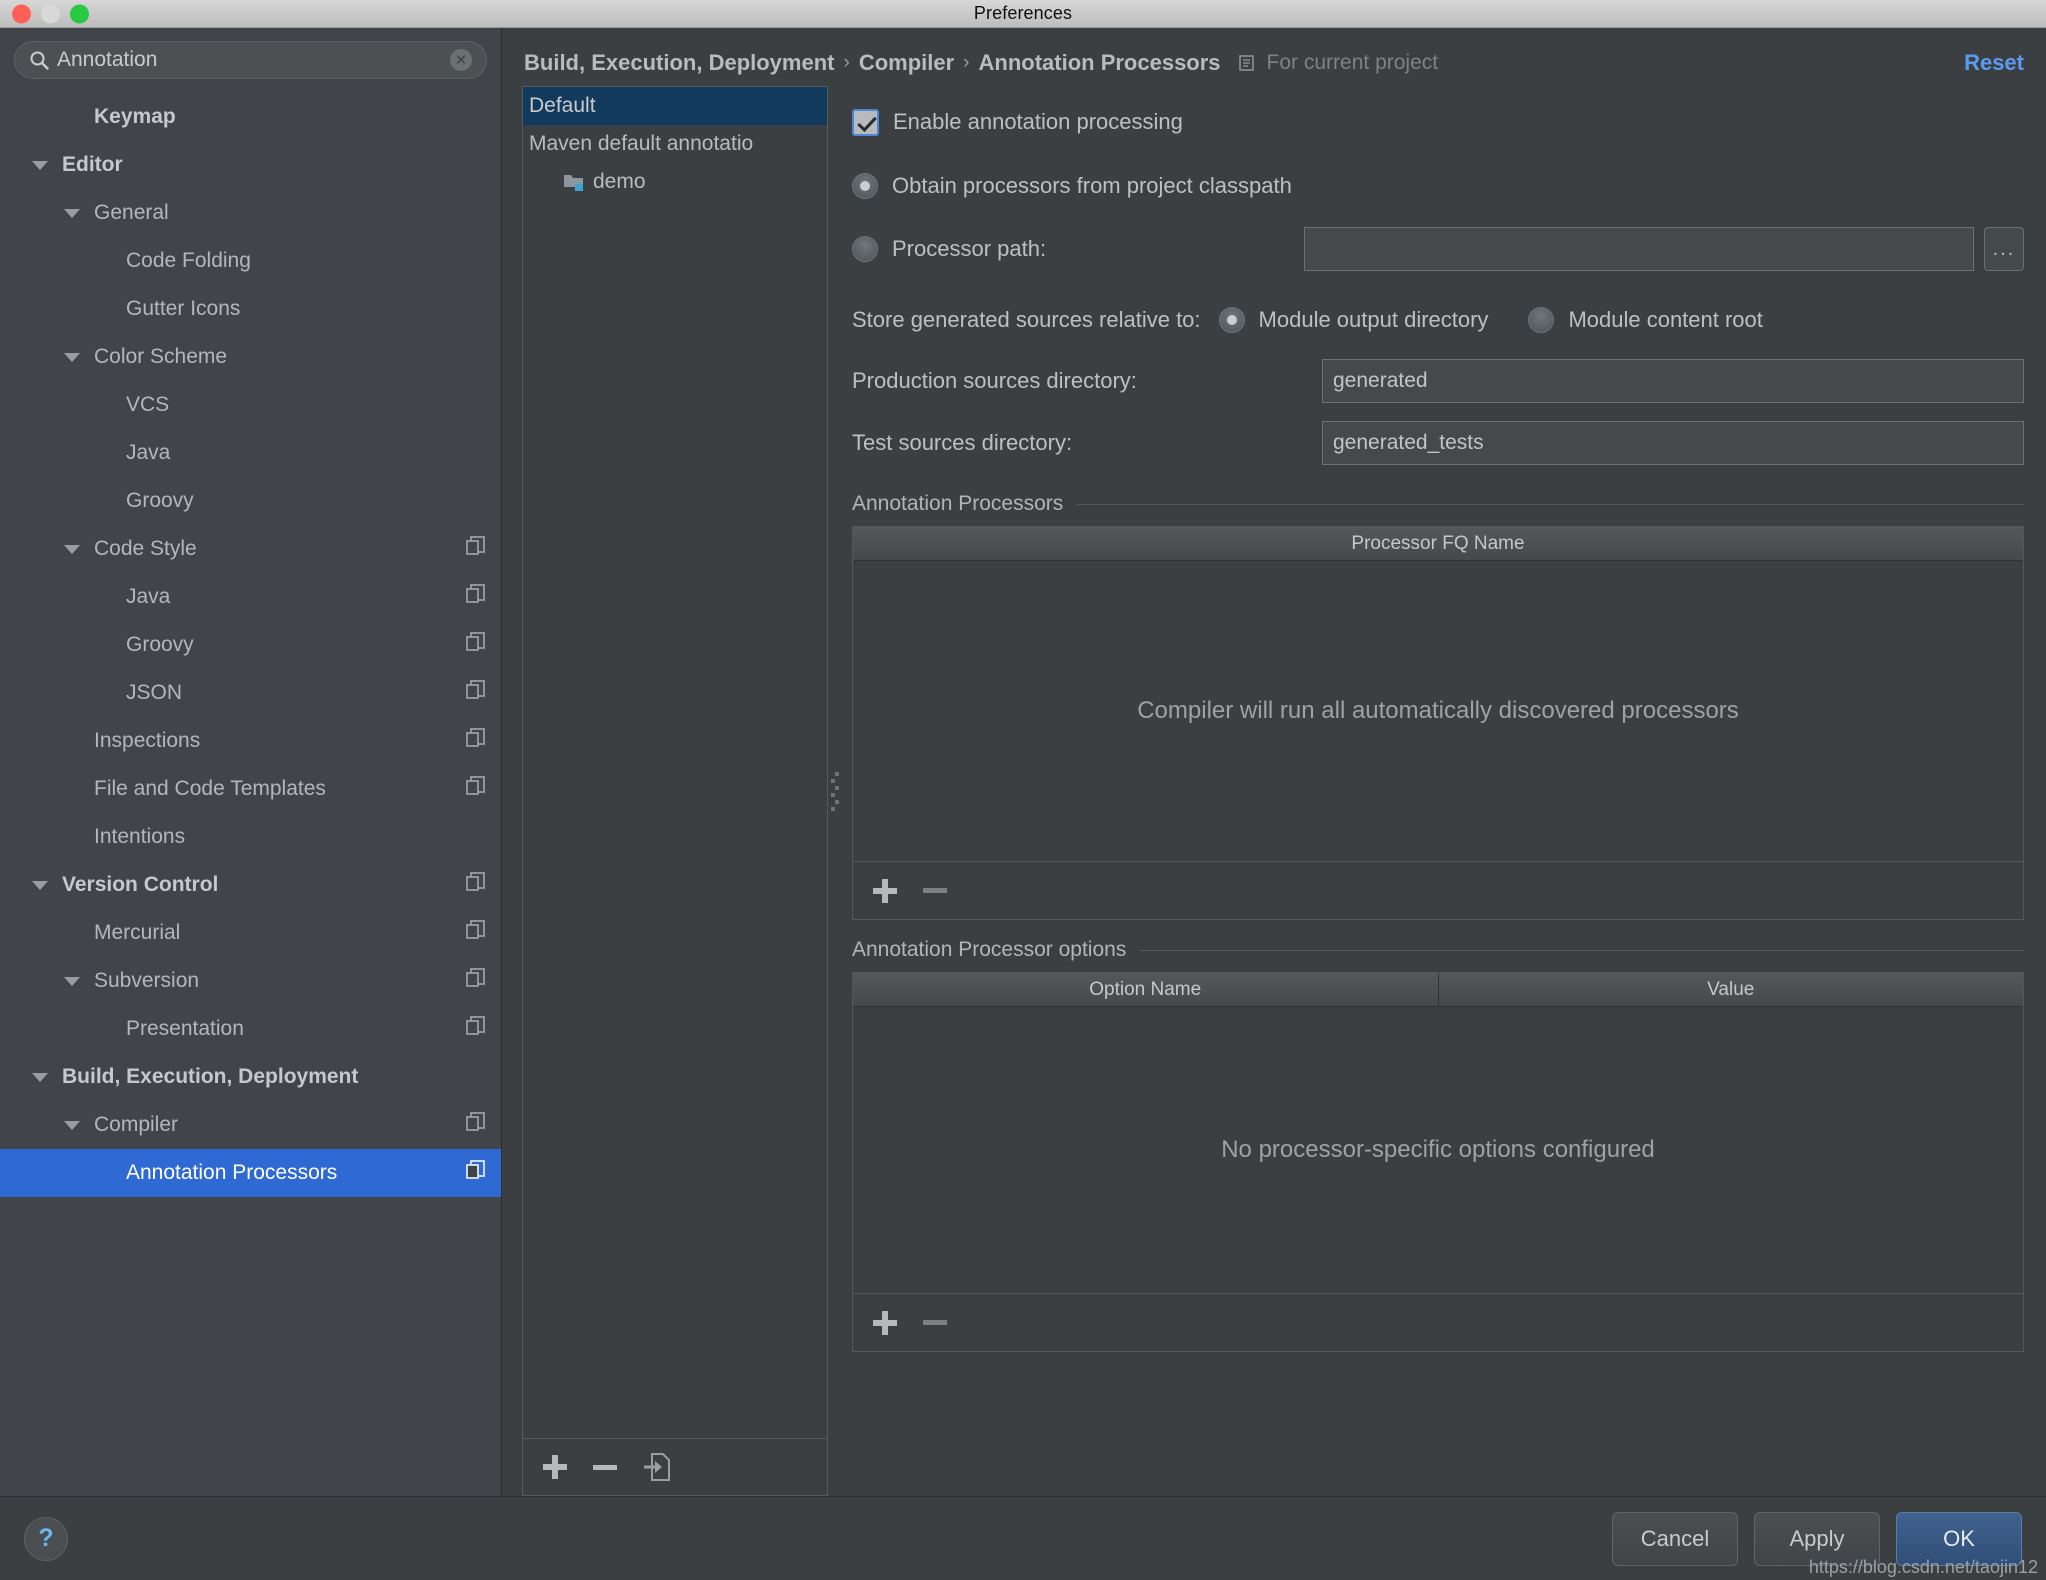 The image size is (2046, 1580). What do you see at coordinates (679, 63) in the screenshot?
I see `breadcrumb-part-0: Build, Execution, Deployment` at bounding box center [679, 63].